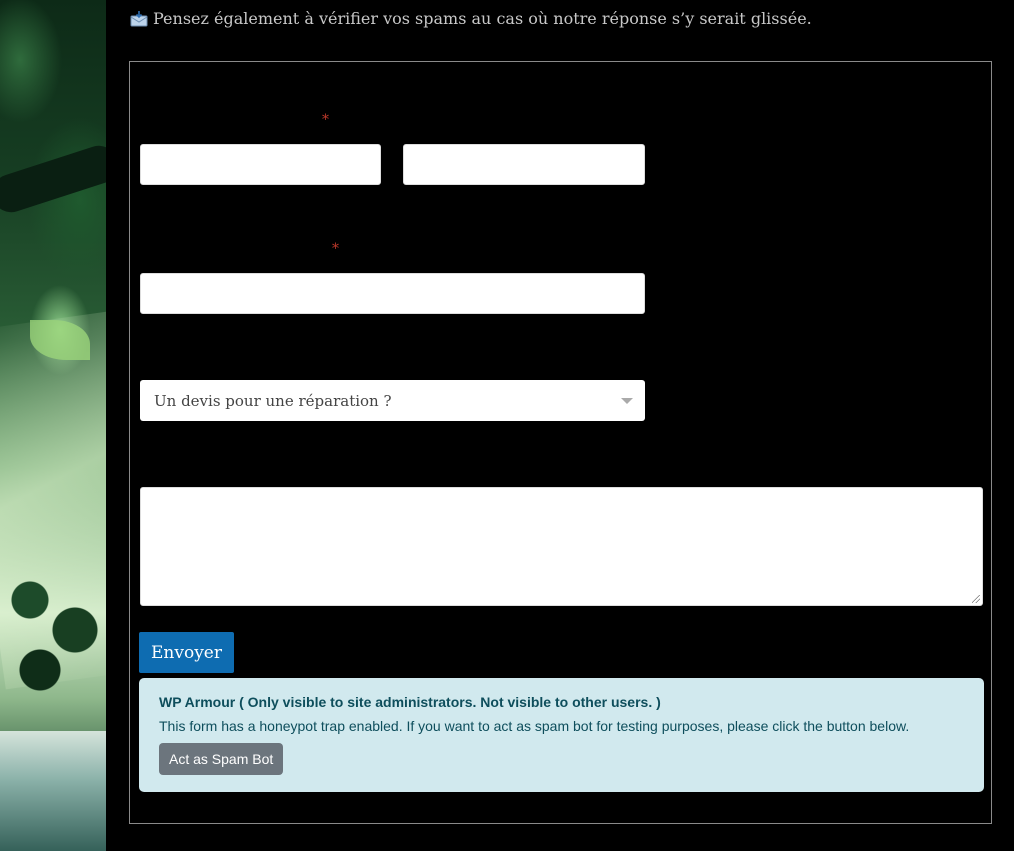  What do you see at coordinates (524, 164) in the screenshot?
I see `last-name-input` at bounding box center [524, 164].